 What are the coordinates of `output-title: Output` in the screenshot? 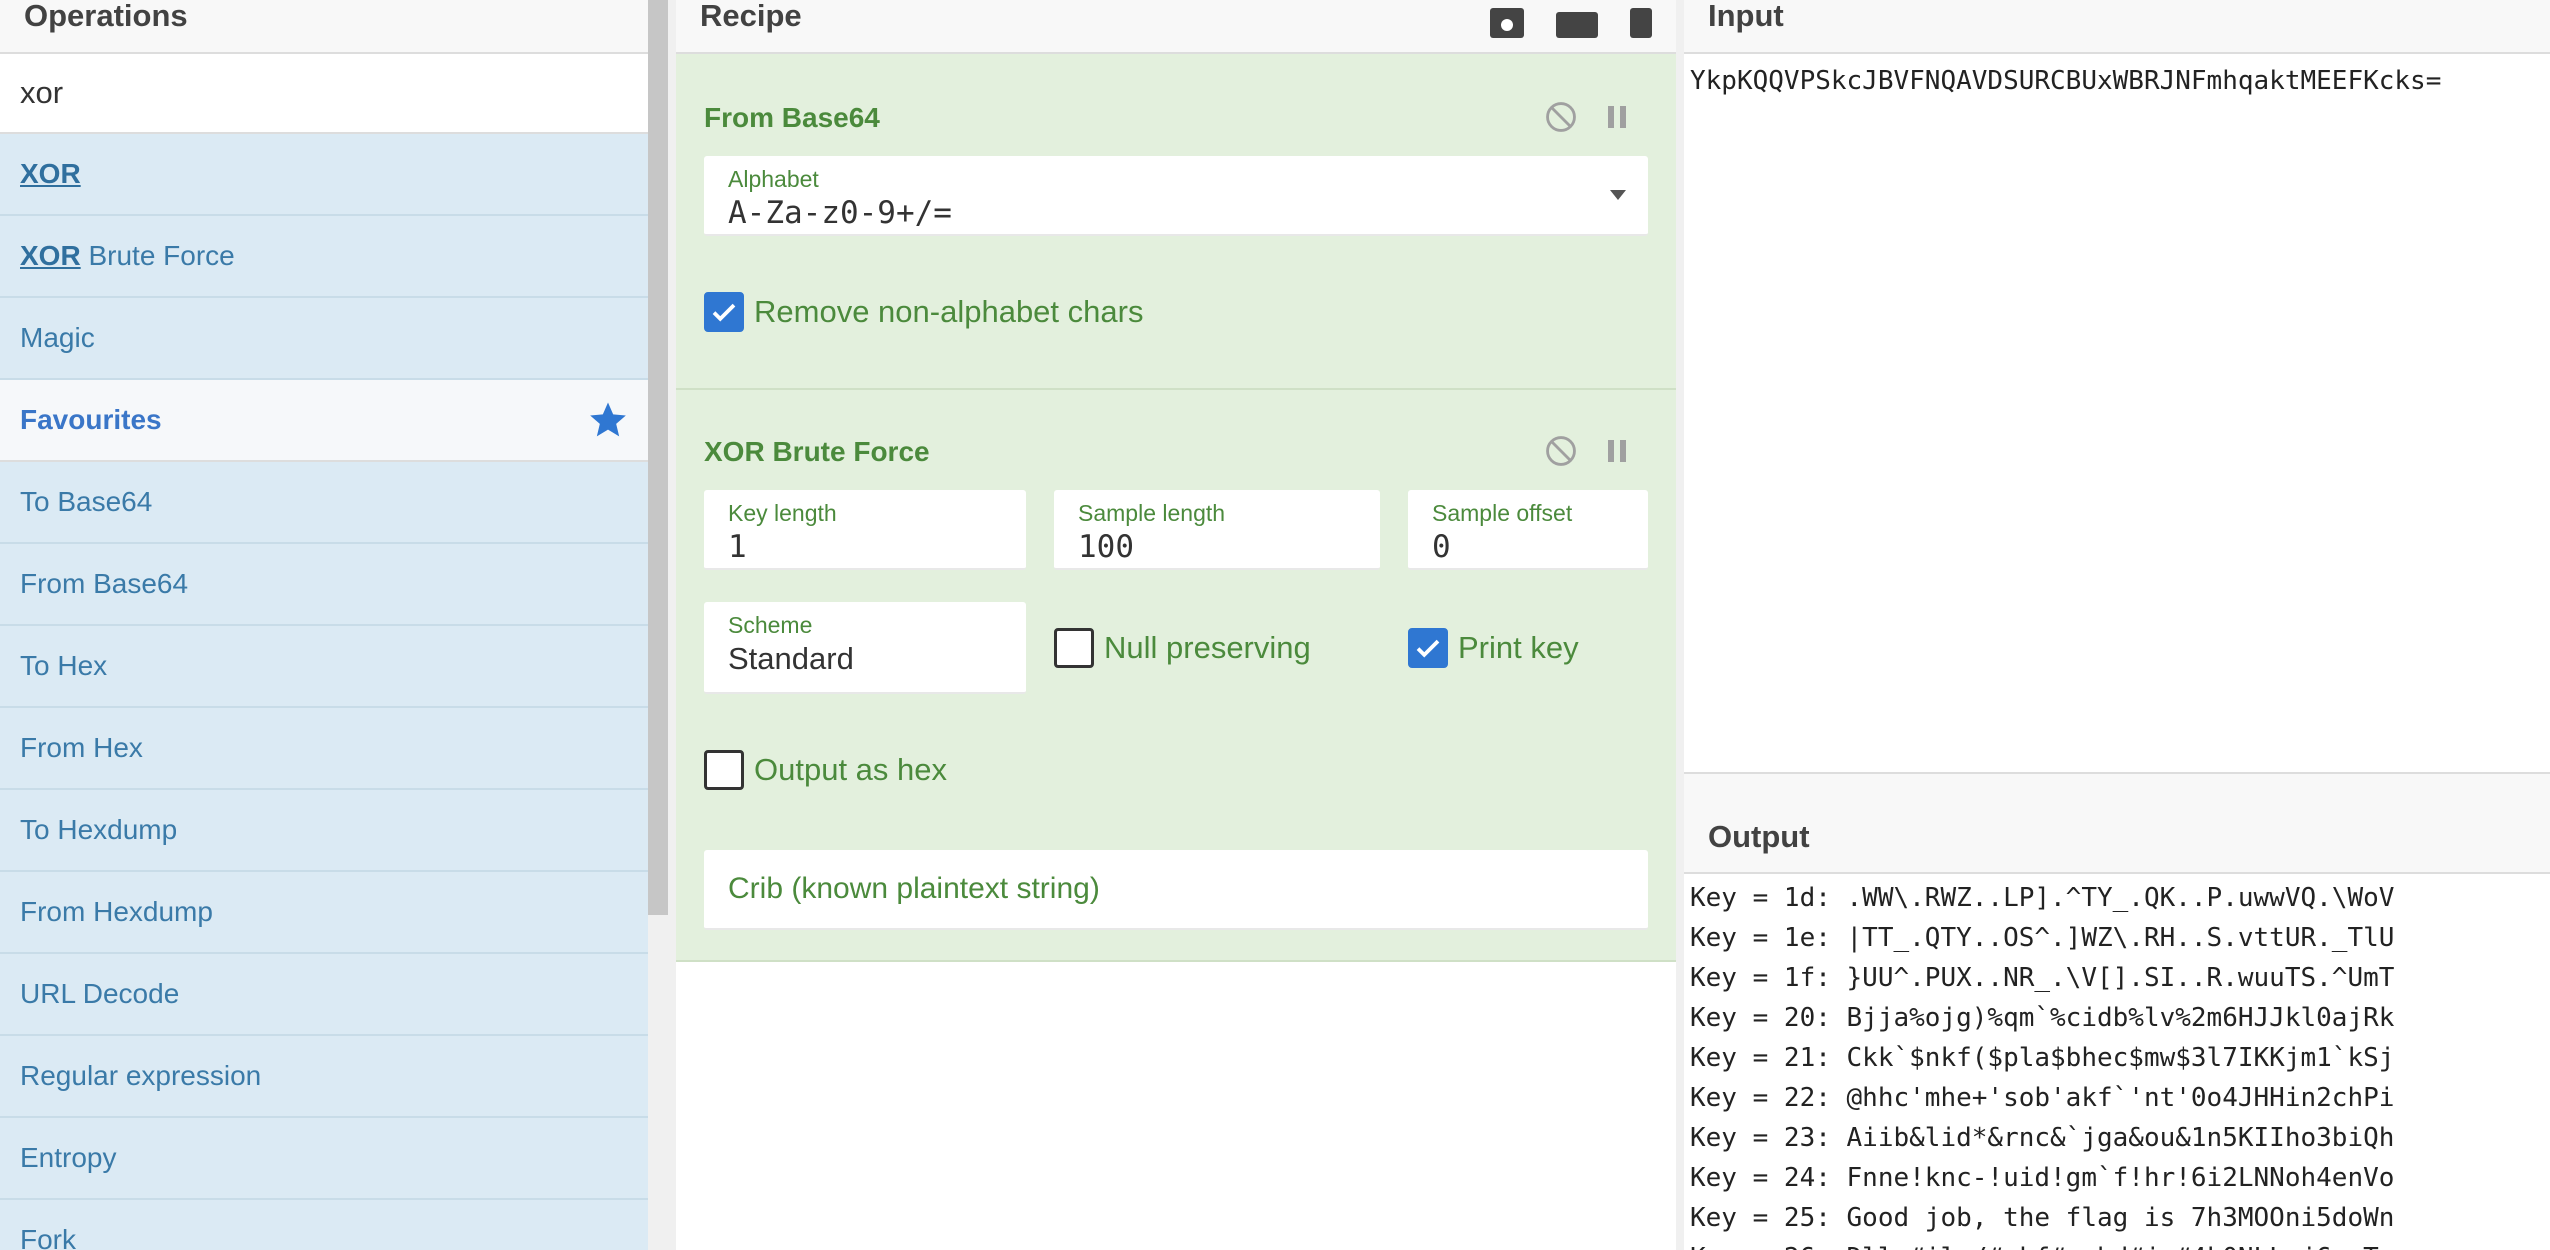 It's located at (1759, 836).